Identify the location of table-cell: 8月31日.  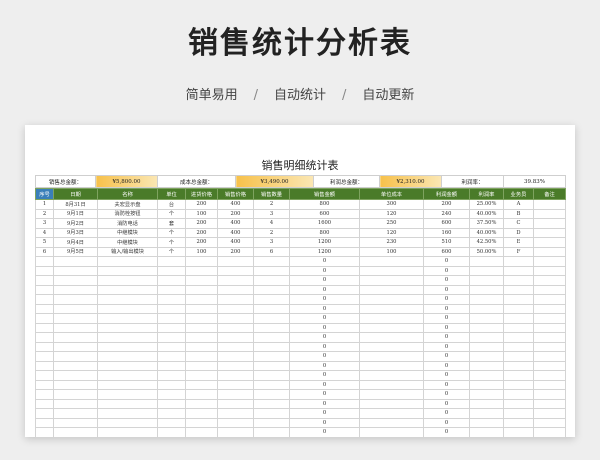
(75, 204).